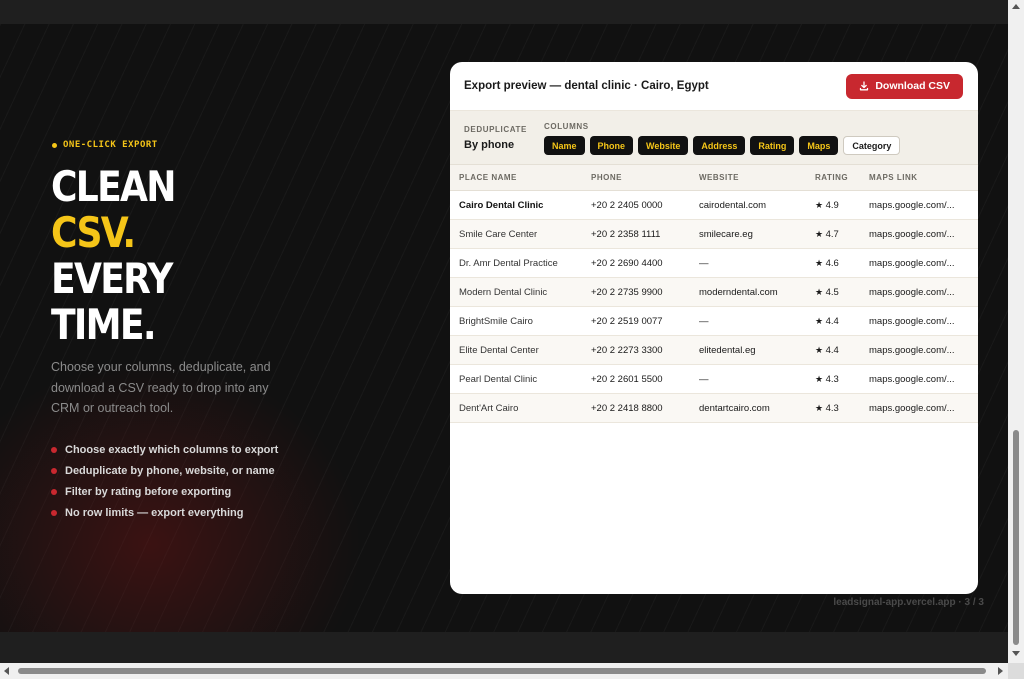  What do you see at coordinates (636, 263) in the screenshot?
I see `phone-cell: +20 2 2690 4400` at bounding box center [636, 263].